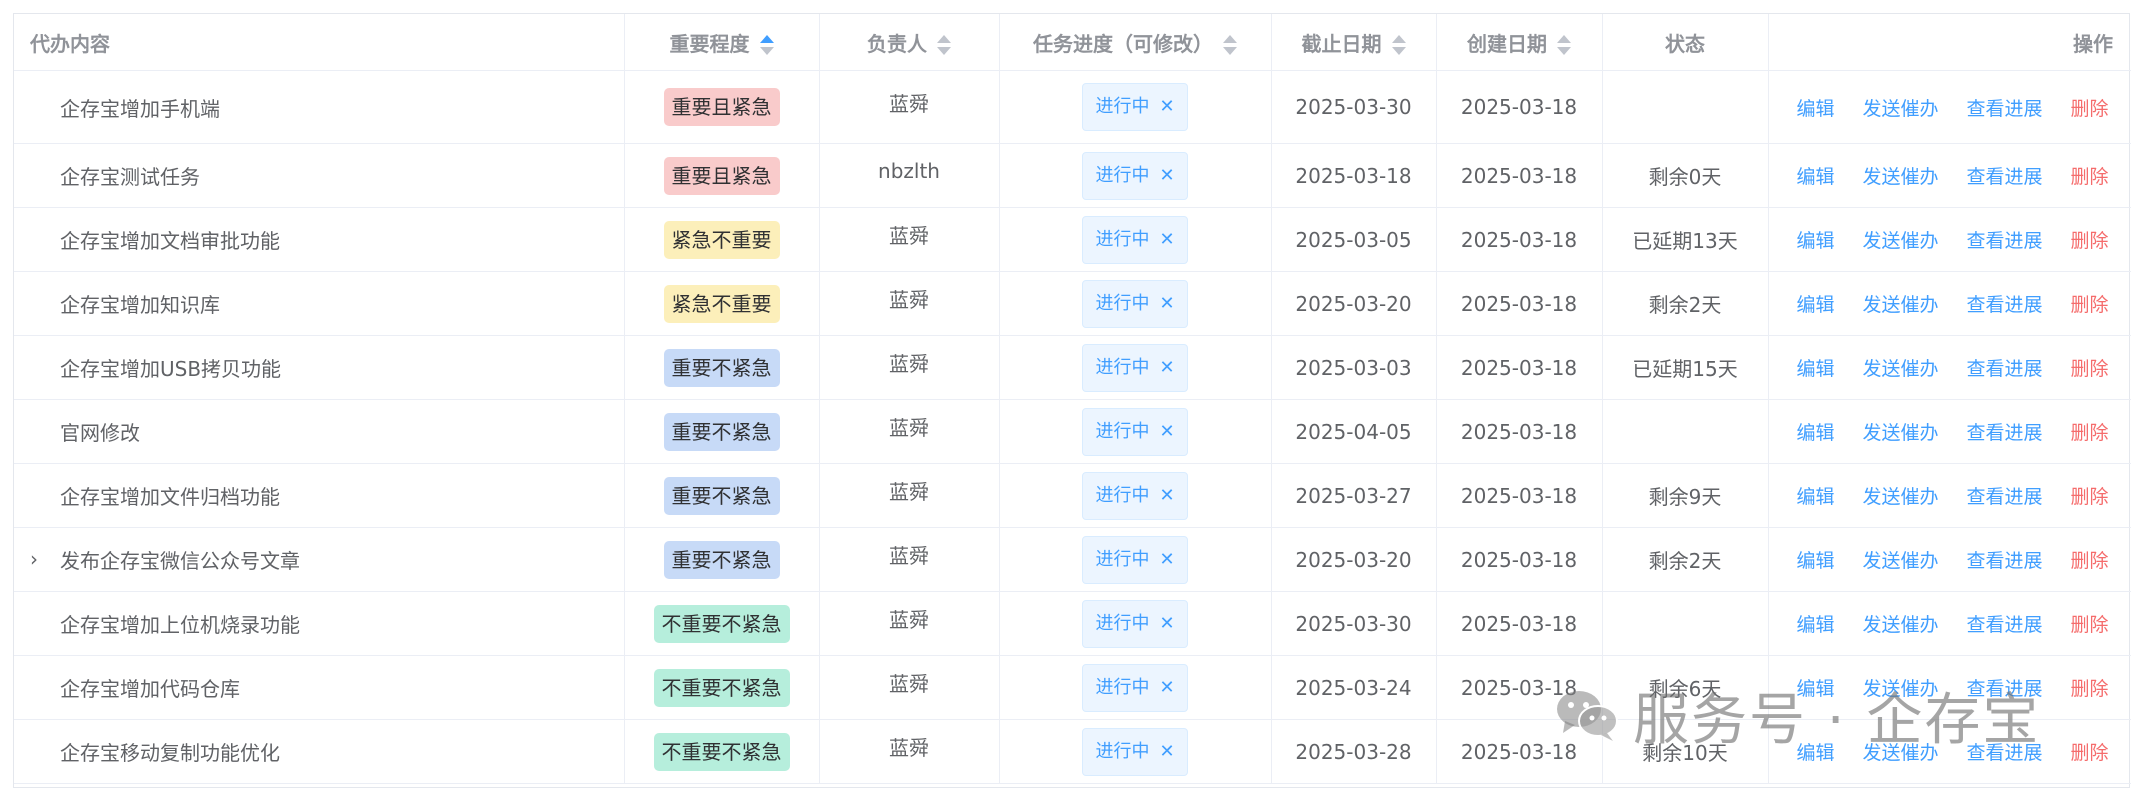 This screenshot has width=2143, height=801. I want to click on header-status: 状态, so click(1685, 42).